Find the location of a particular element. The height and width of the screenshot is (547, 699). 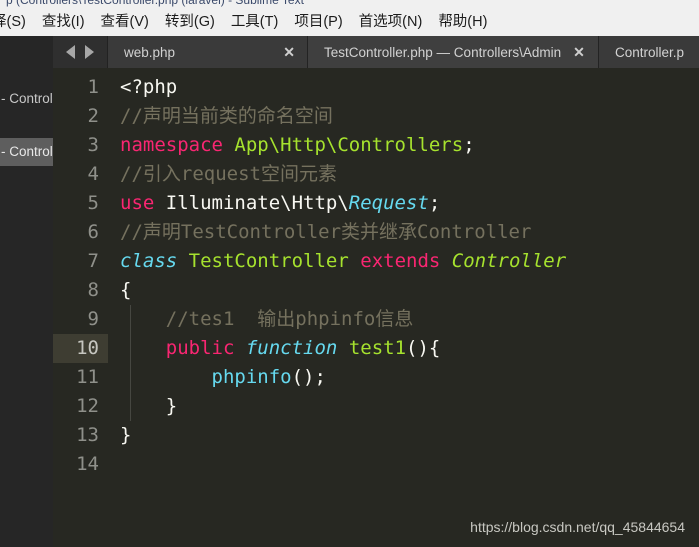

code-token: Request is located at coordinates (388, 203).